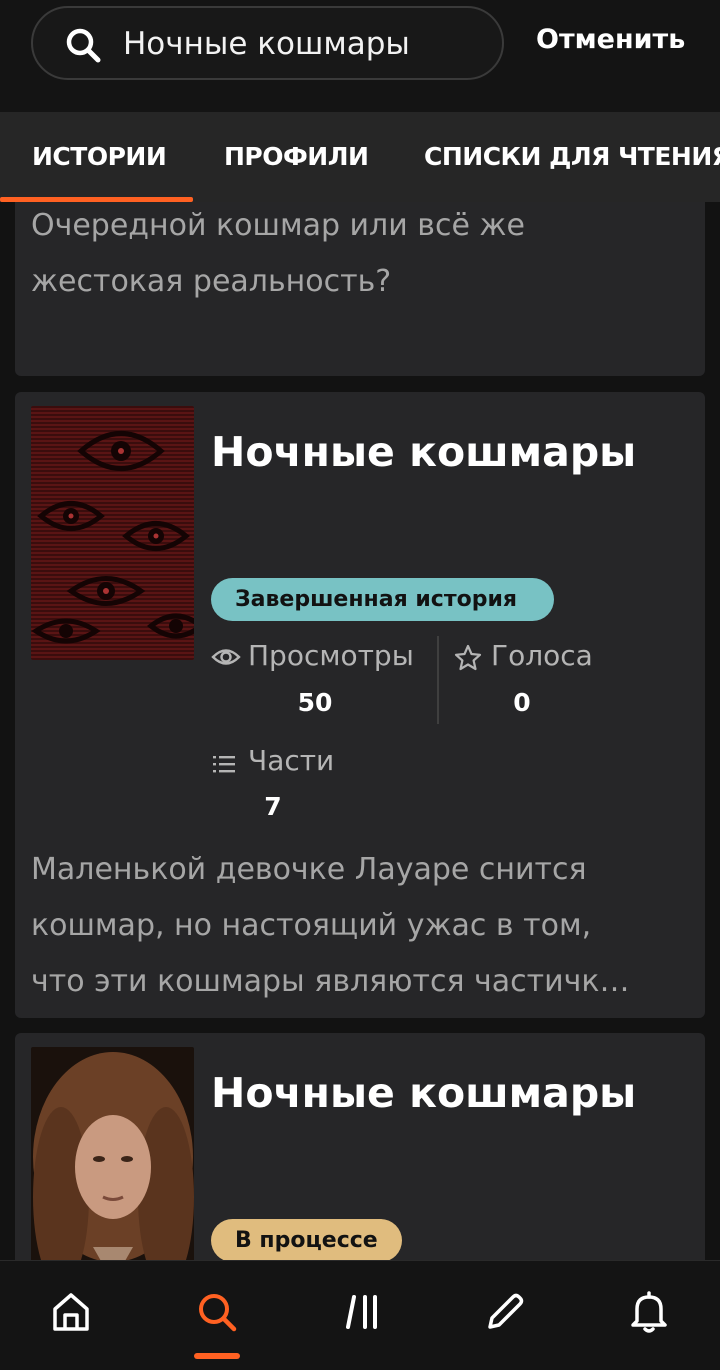  What do you see at coordinates (296, 156) in the screenshot?
I see `tab-profiles: ПРОФИЛИ` at bounding box center [296, 156].